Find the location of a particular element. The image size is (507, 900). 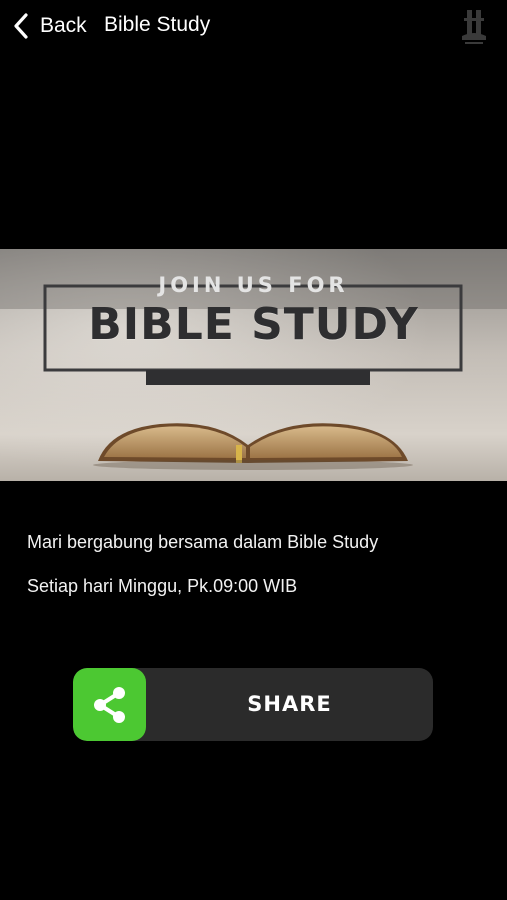

share-label: SHARE is located at coordinates (289, 704).